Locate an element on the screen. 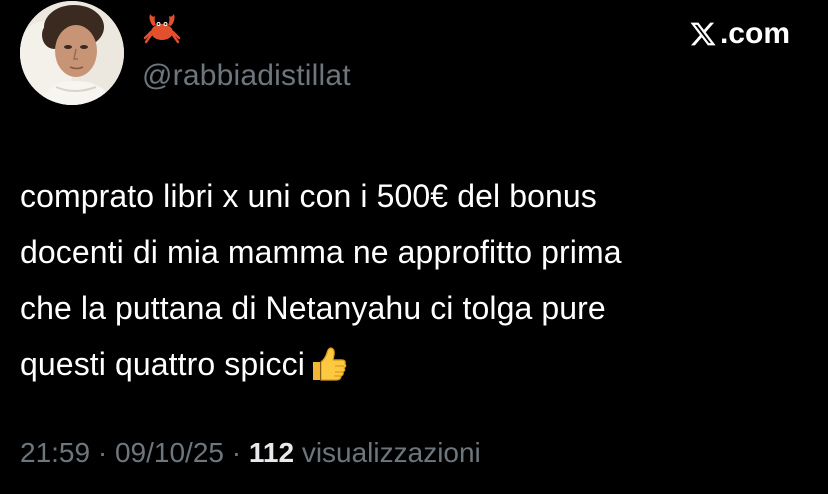 This screenshot has width=828, height=494. views-label: visualizzazioni is located at coordinates (391, 452).